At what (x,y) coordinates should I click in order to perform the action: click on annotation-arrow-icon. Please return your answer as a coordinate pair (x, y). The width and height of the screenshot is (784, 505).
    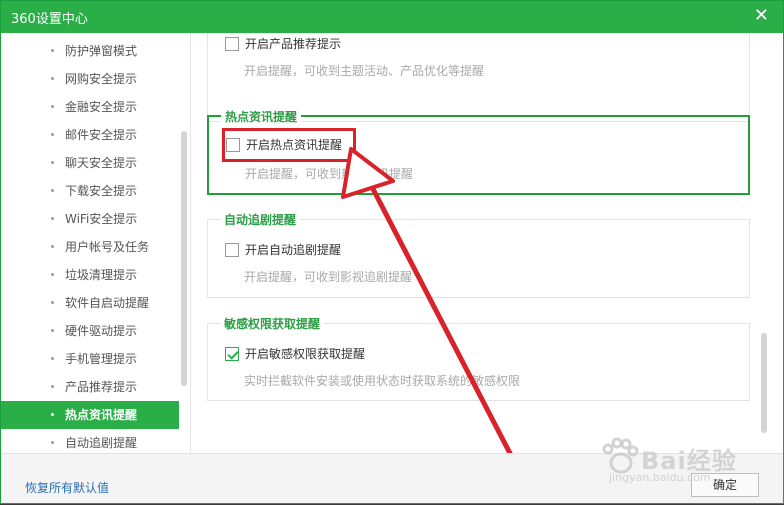
    Looking at the image, I should click on (429, 306).